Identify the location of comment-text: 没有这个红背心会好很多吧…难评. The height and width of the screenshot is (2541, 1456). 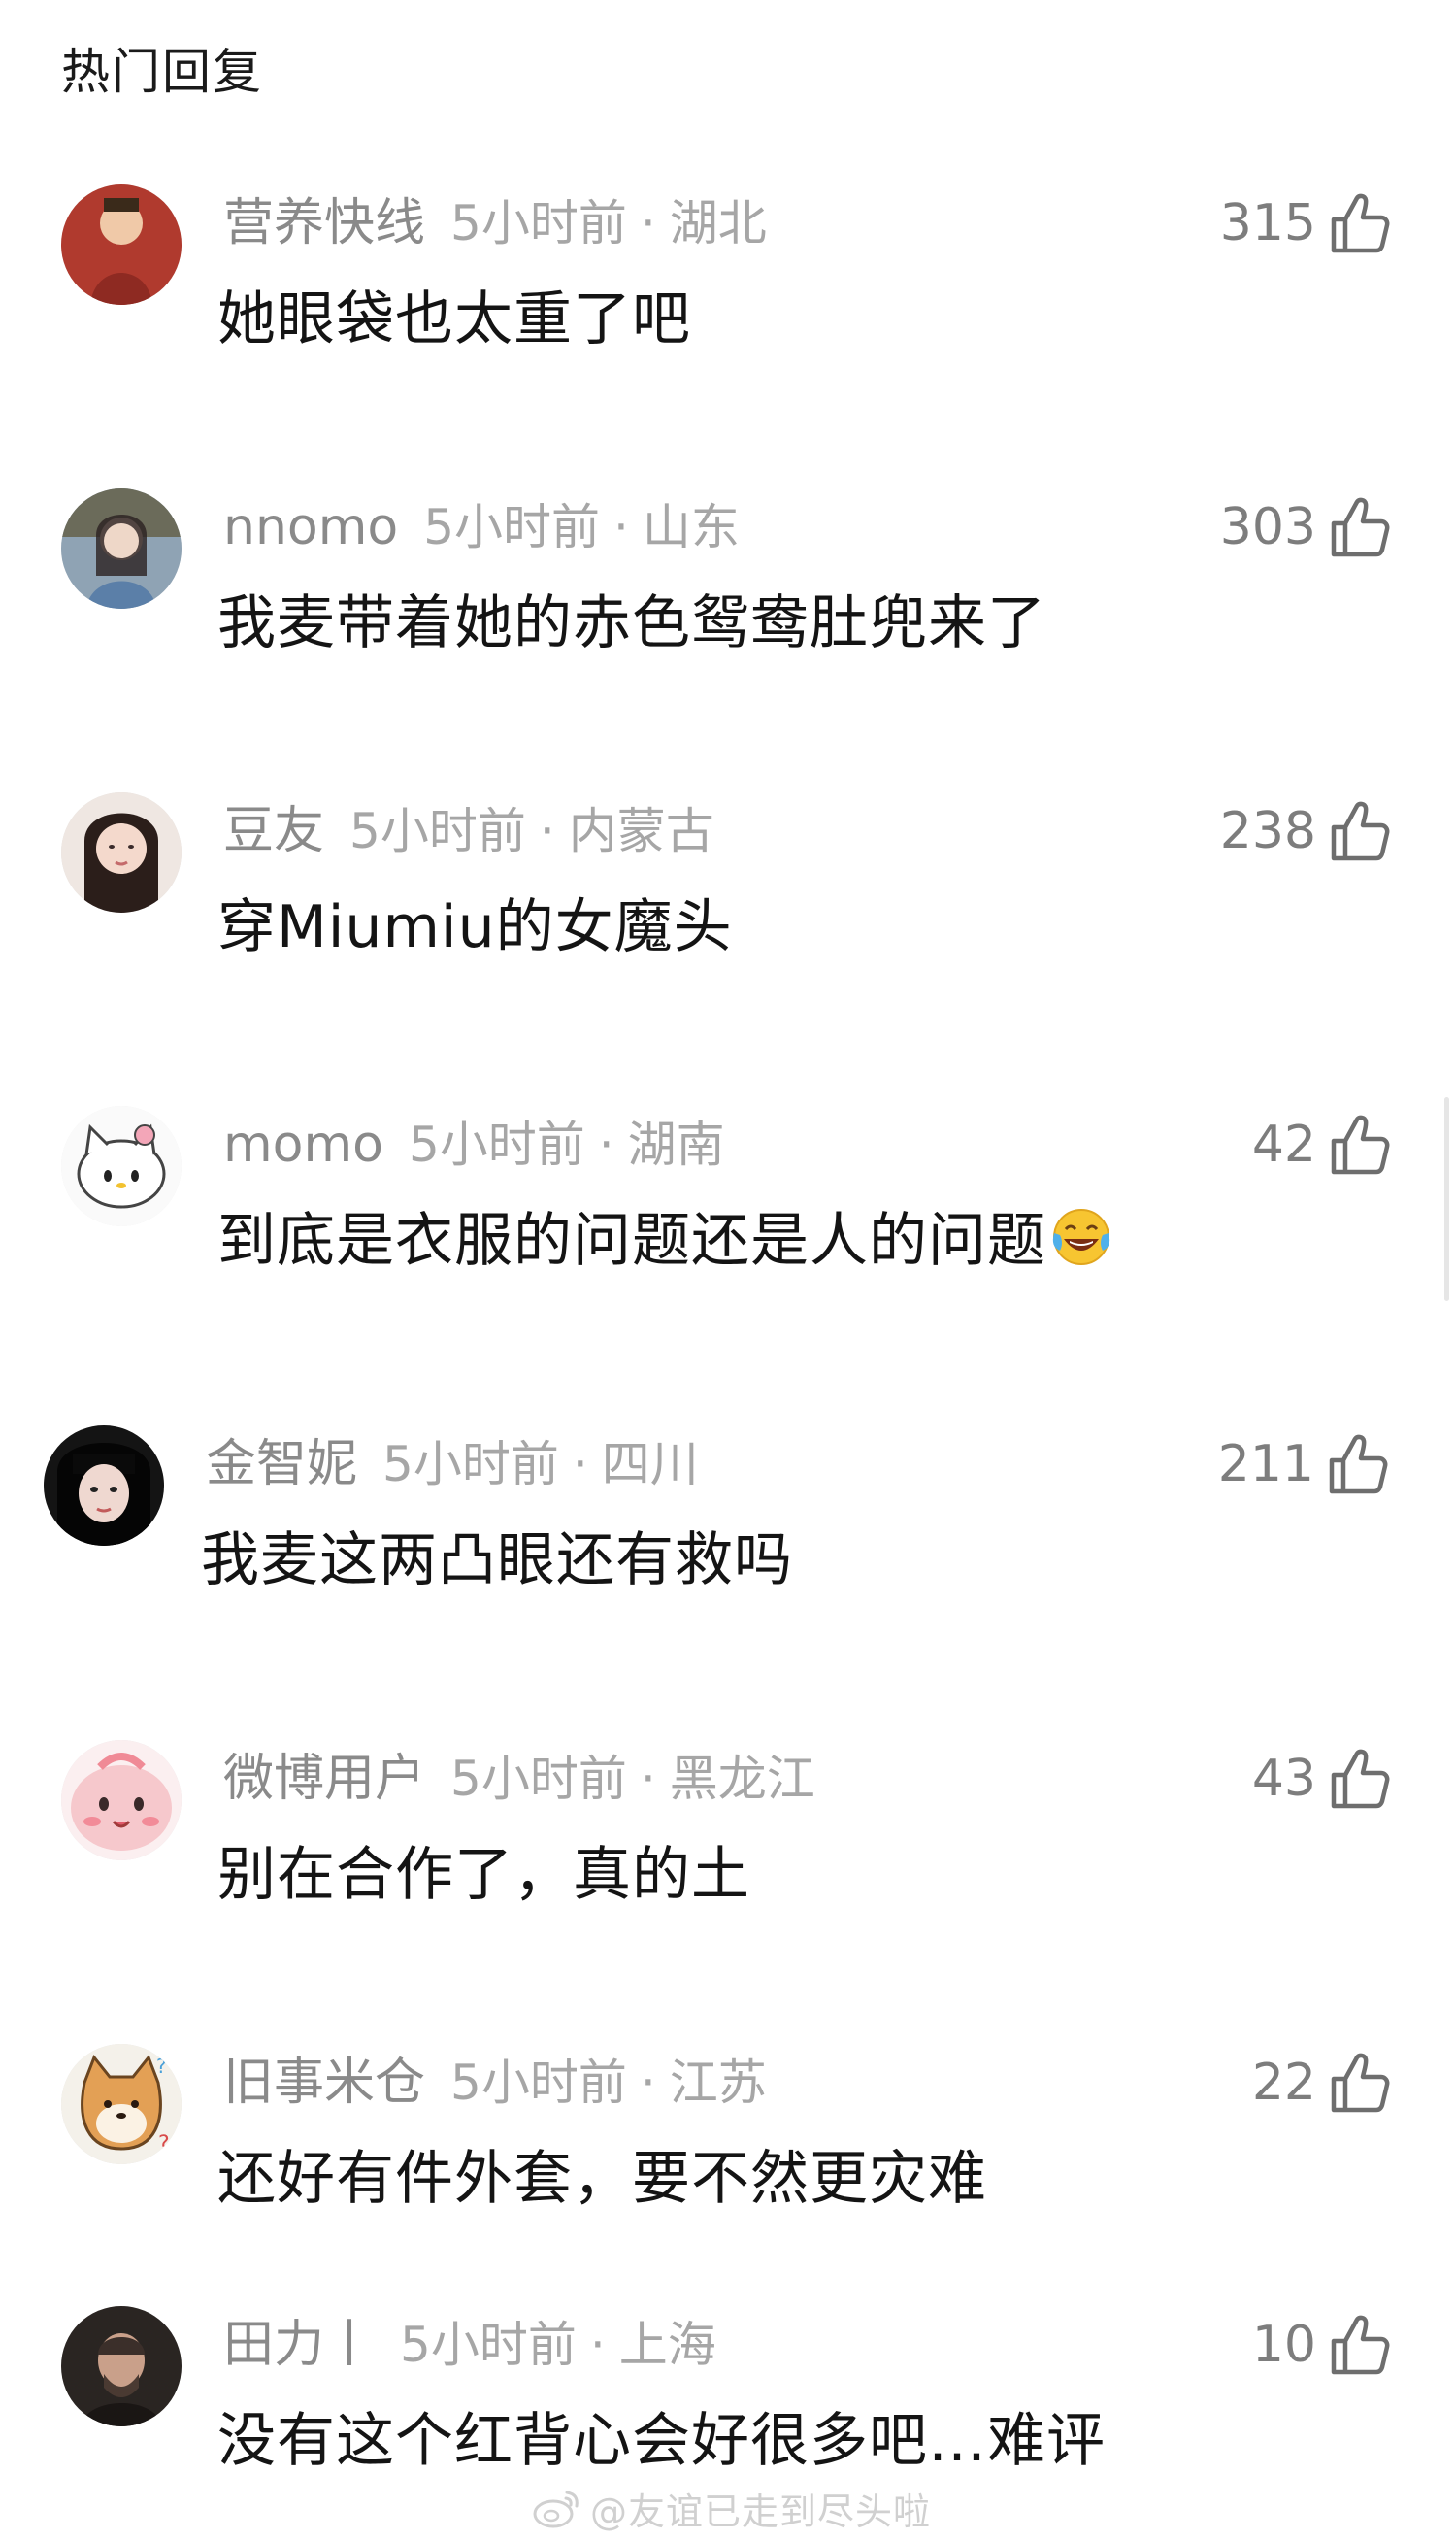
(661, 2441).